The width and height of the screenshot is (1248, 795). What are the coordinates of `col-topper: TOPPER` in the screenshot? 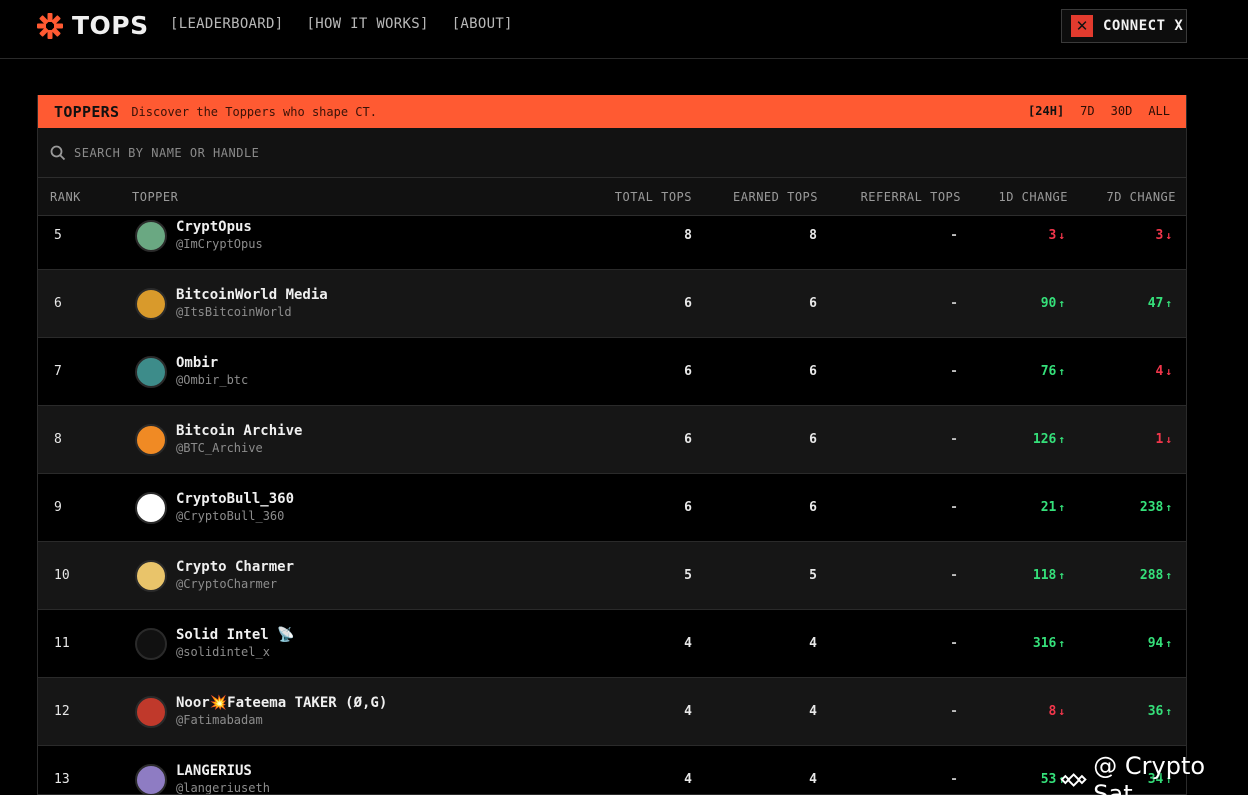 It's located at (155, 197).